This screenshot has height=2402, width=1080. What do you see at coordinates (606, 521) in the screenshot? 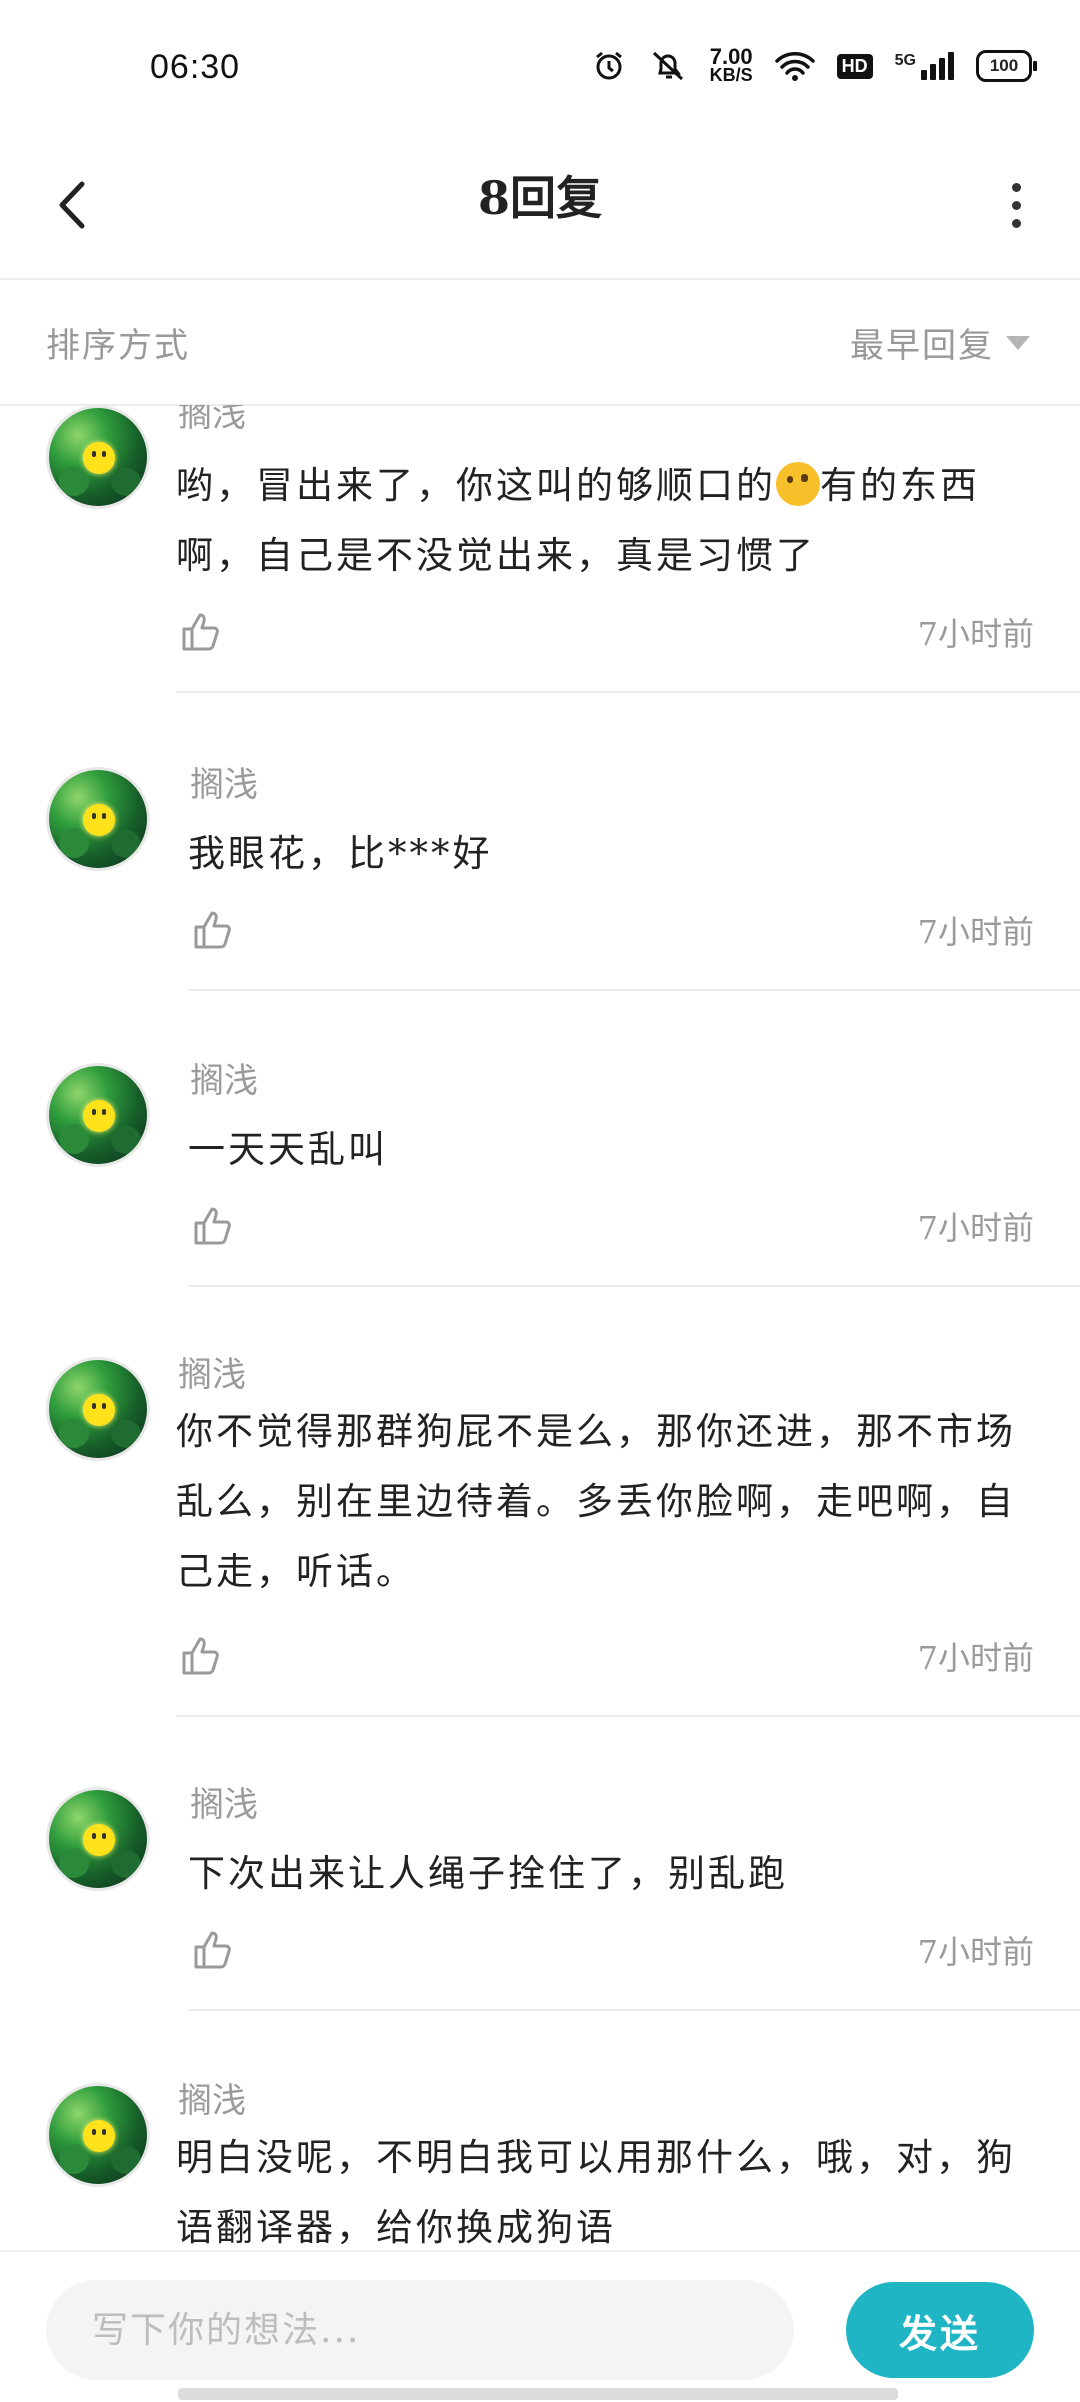
I see `reply-content: 哟，冒出来了，你这叫的够顺口的 有的东西啊，自己是不没觉出来，真是习惯了` at bounding box center [606, 521].